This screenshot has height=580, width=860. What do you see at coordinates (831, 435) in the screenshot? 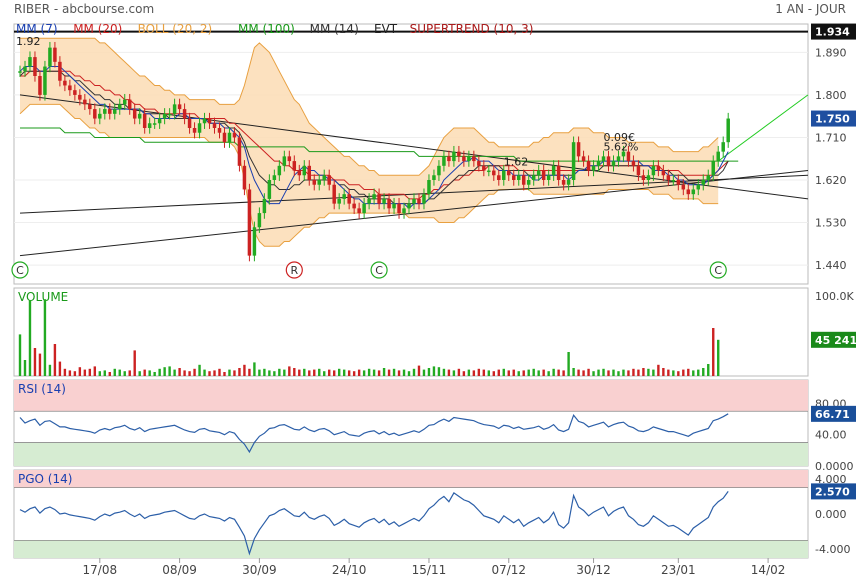
I see `rsi-axis-tick: 40.00` at bounding box center [831, 435].